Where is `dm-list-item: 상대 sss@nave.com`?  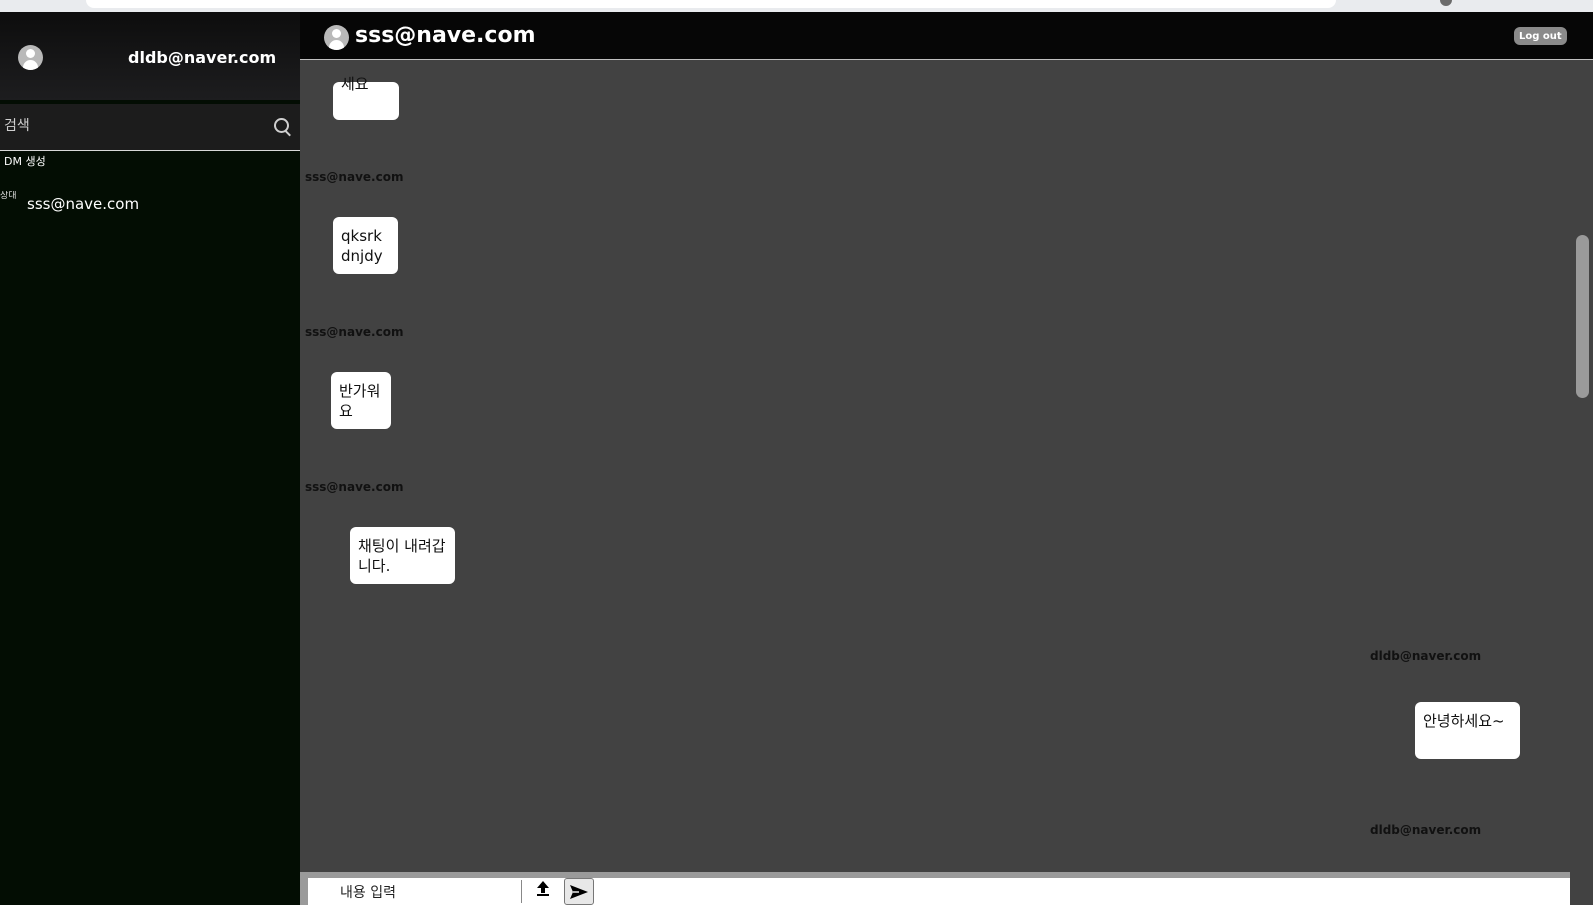 dm-list-item: 상대 sss@nave.com is located at coordinates (150, 204).